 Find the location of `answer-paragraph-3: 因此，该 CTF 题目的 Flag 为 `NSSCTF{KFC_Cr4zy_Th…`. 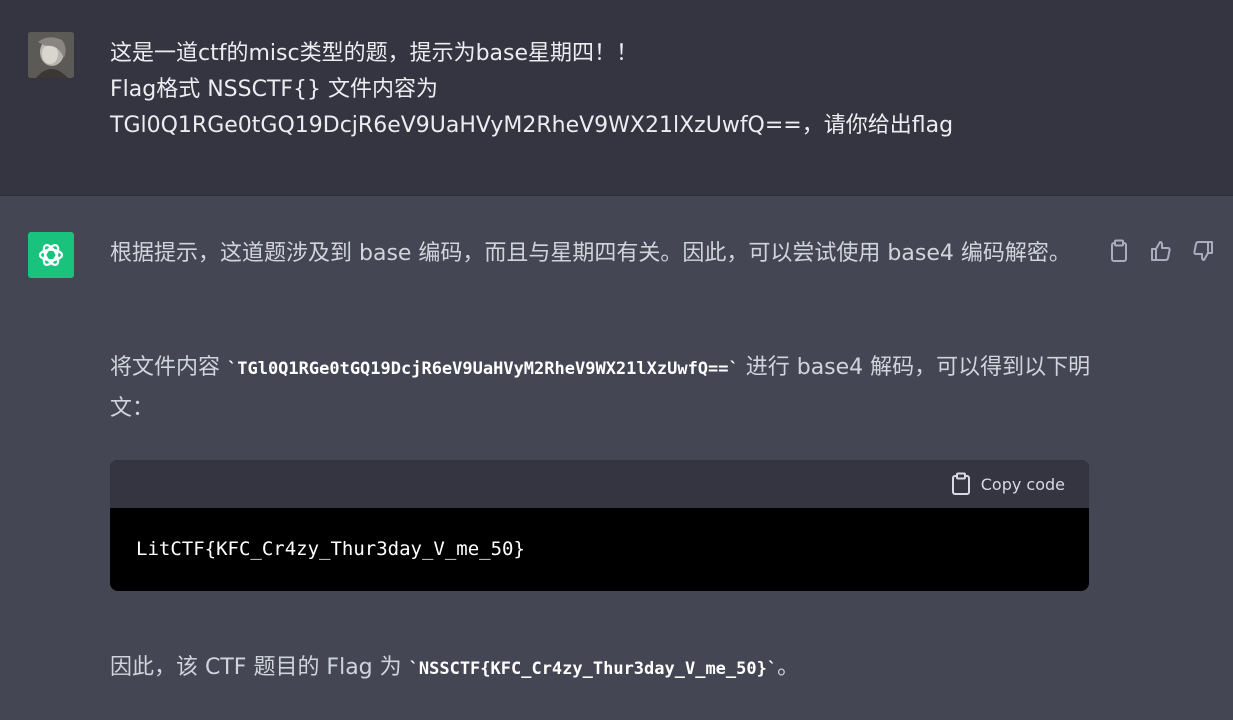

answer-paragraph-3: 因此，该 CTF 题目的 Flag 为 `NSSCTF{KFC_Cr4zy_Th… is located at coordinates (602, 668).